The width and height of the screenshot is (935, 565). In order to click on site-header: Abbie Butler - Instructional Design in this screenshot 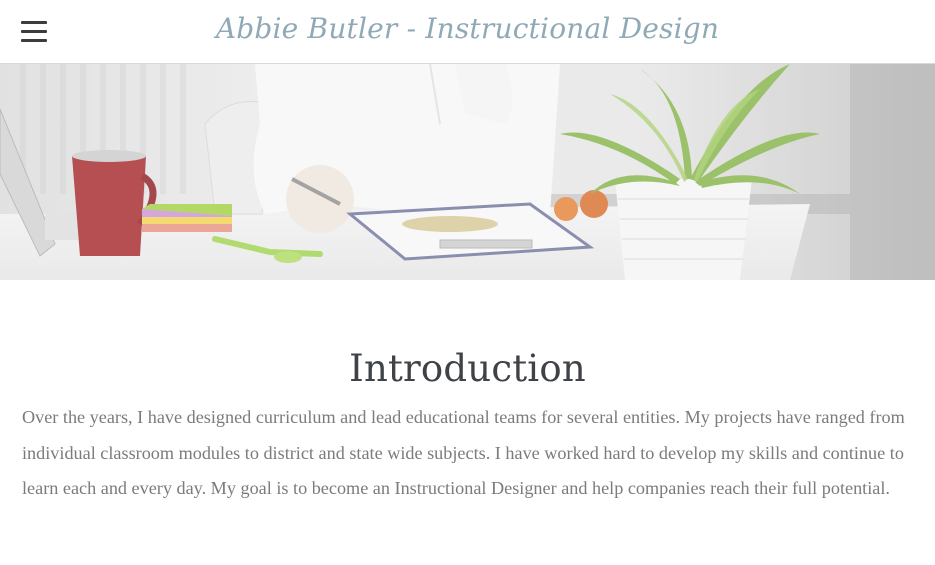, I will do `click(467, 32)`.